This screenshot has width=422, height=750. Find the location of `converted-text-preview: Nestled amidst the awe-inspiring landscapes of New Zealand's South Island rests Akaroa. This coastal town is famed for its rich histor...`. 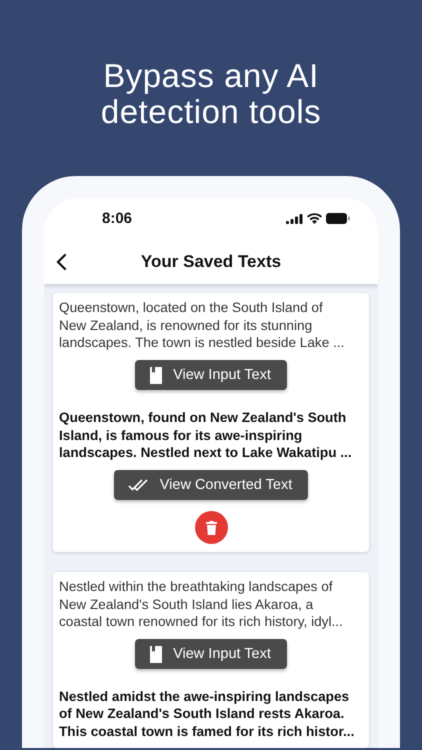

converted-text-preview: Nestled amidst the awe-inspiring landscapes of New Zealand's South Island rests Akaroa. This coastal town is famed for its rich histor... is located at coordinates (206, 714).